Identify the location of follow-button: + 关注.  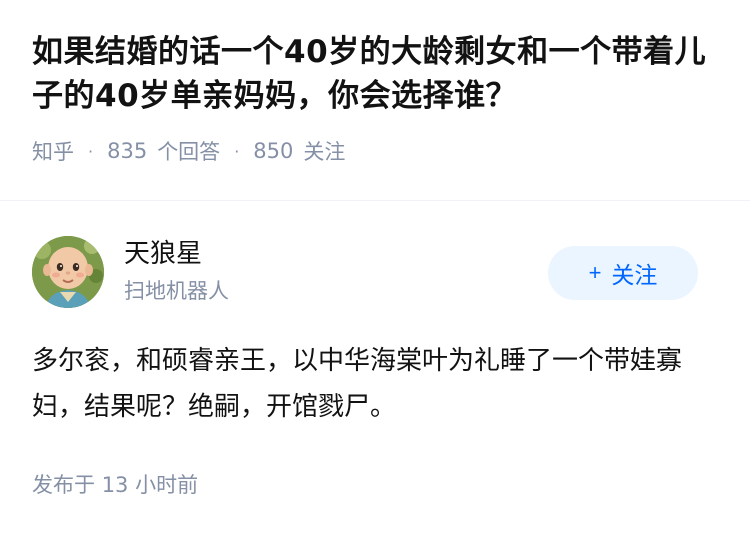
(623, 273).